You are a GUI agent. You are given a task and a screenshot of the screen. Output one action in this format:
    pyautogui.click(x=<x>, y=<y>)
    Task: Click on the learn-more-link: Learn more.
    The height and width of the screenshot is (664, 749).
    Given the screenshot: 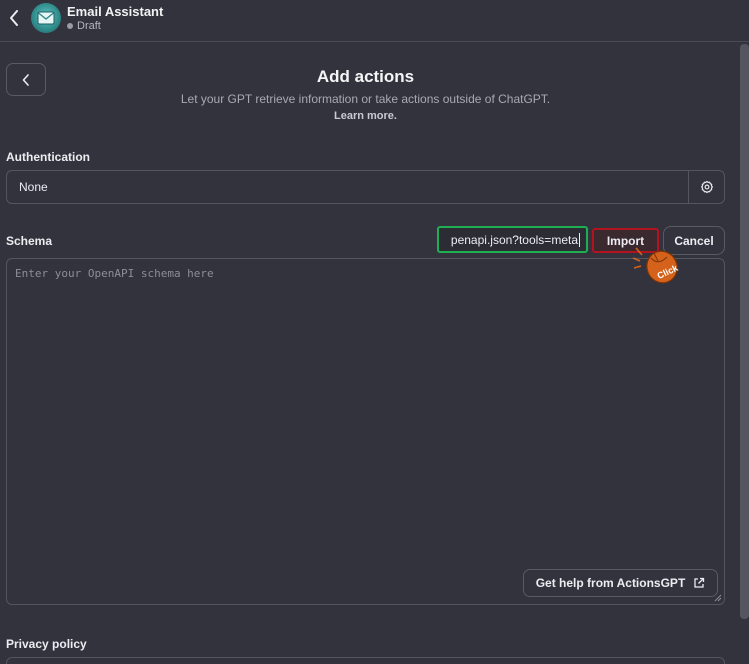 What is the action you would take?
    pyautogui.click(x=365, y=116)
    